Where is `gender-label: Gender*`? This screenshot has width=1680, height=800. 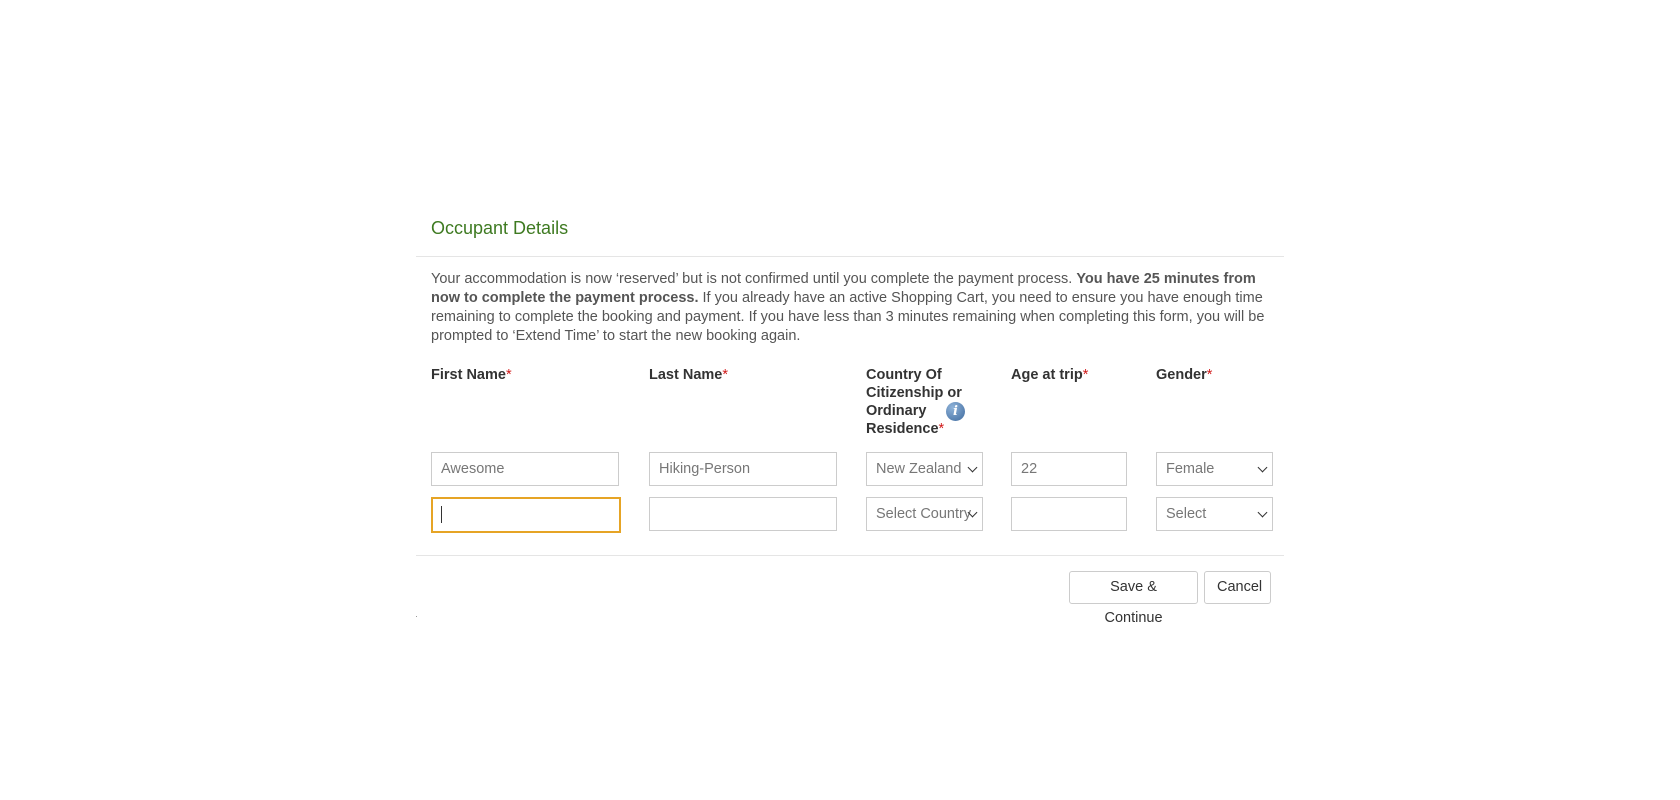
gender-label: Gender* is located at coordinates (1184, 375).